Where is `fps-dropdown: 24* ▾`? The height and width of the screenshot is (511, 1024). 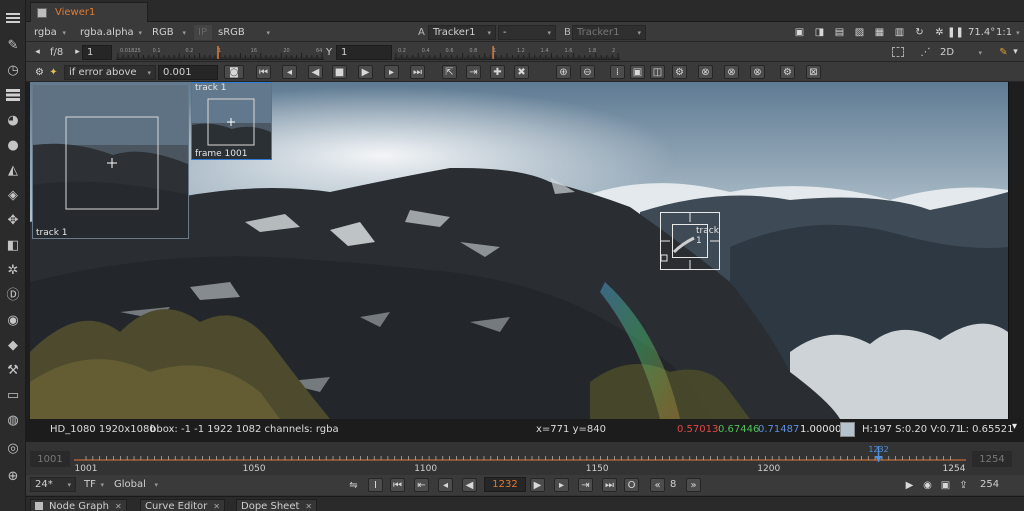 fps-dropdown: 24* ▾ is located at coordinates (53, 484).